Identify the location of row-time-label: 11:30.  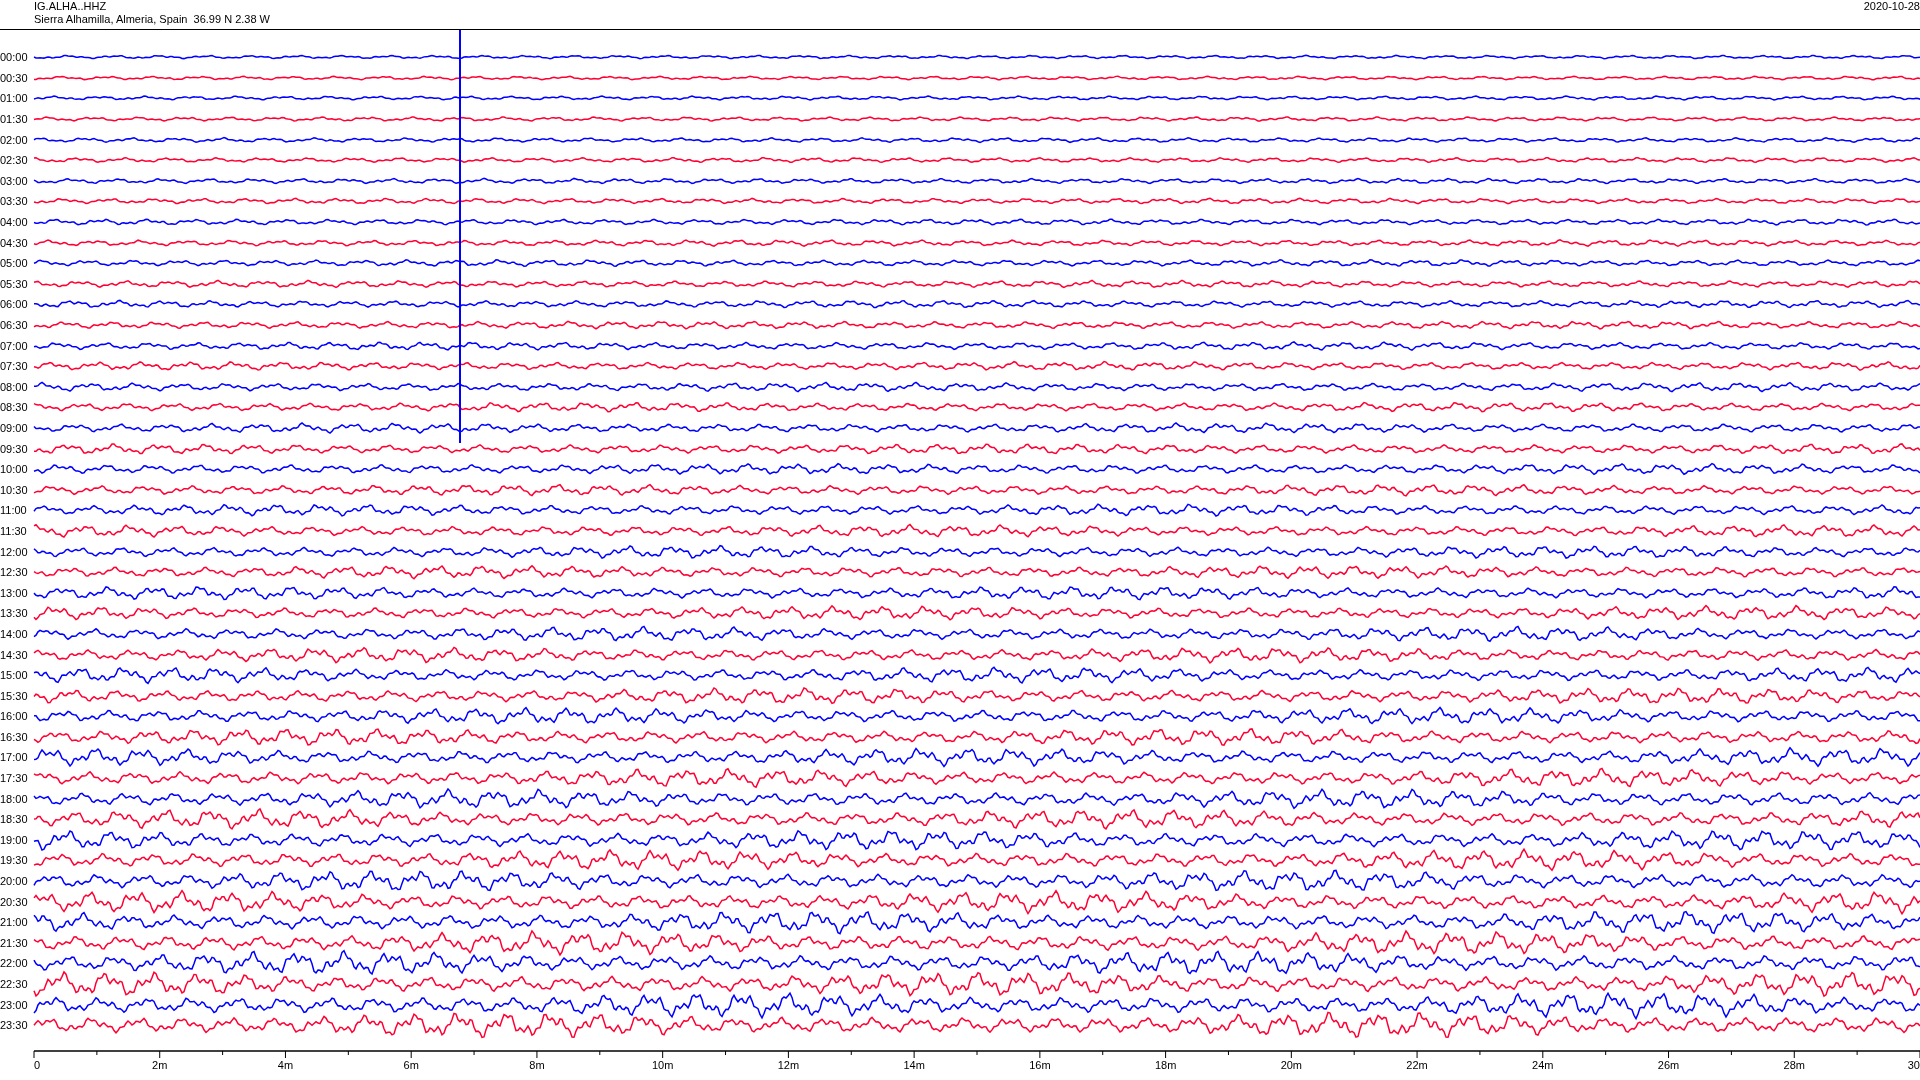
(14, 530).